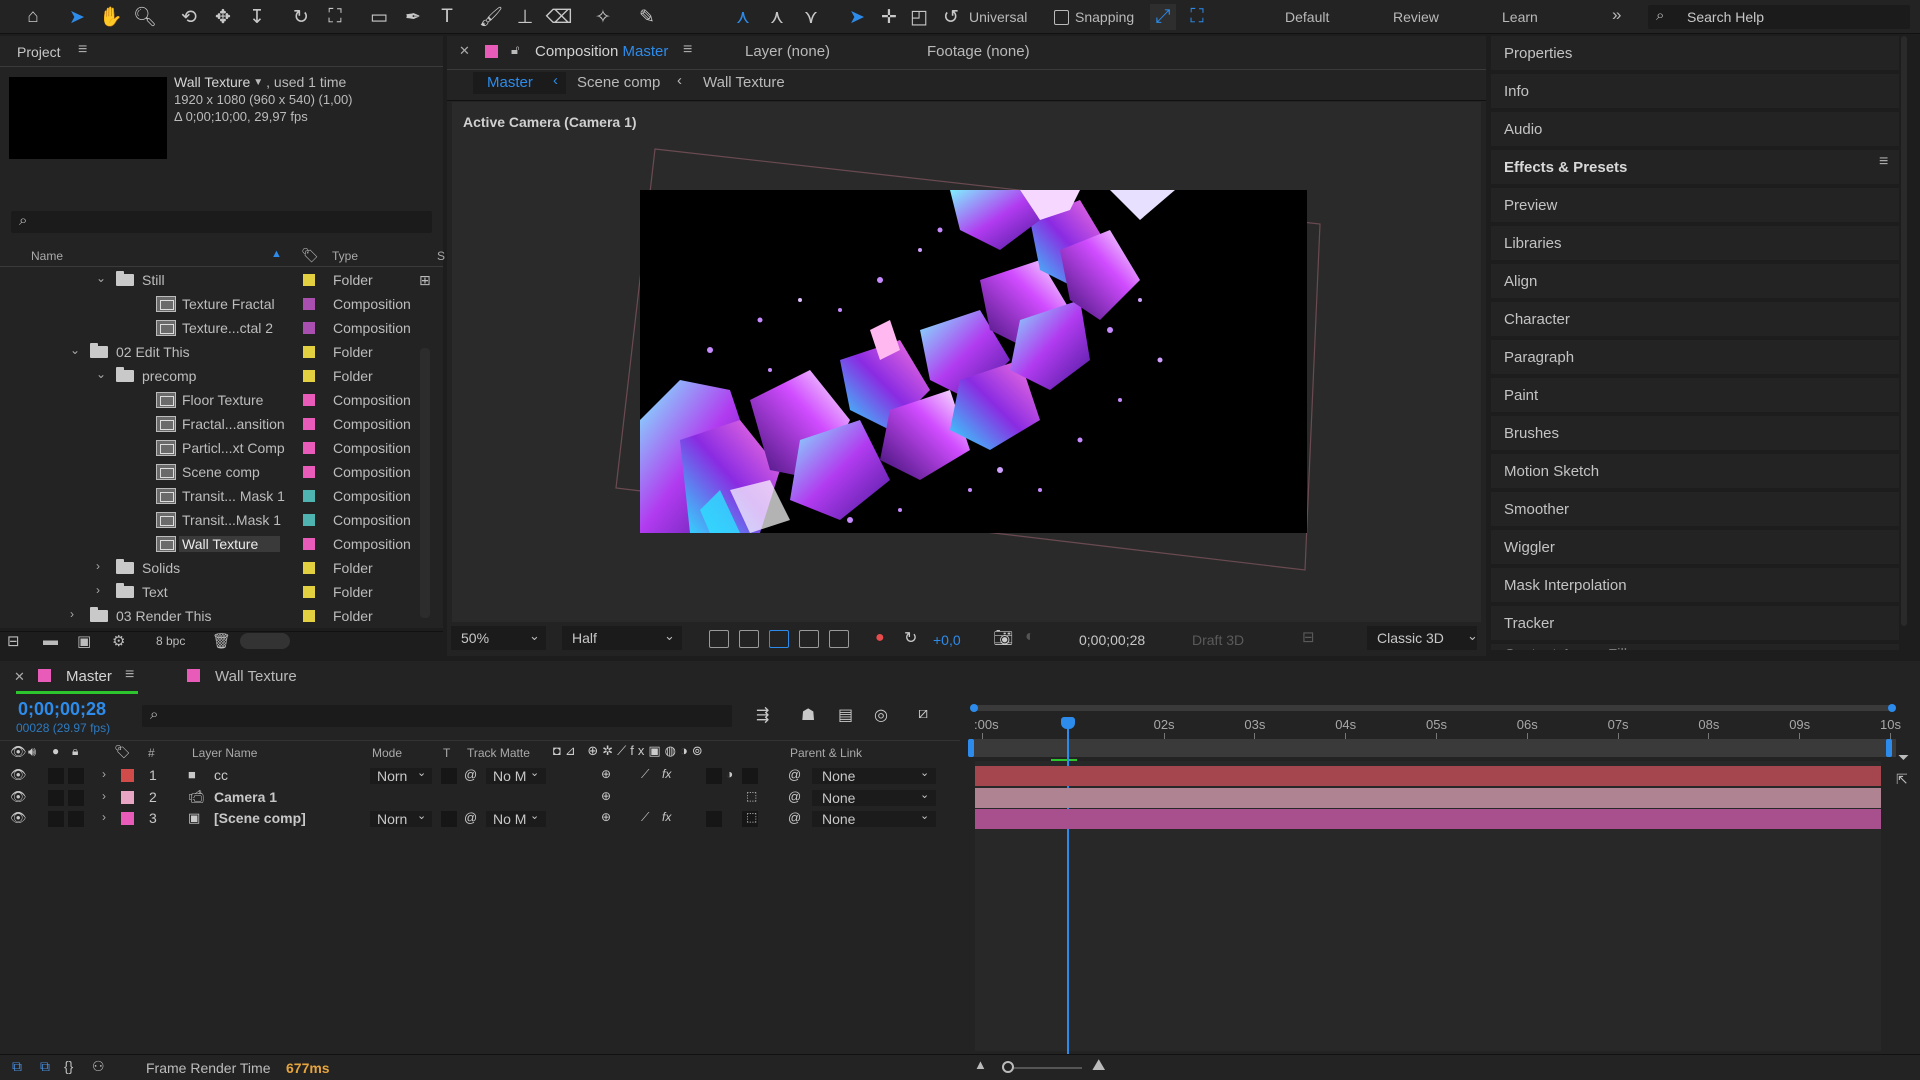 The image size is (1920, 1080). I want to click on universal-rotate-icon: ↺, so click(951, 17).